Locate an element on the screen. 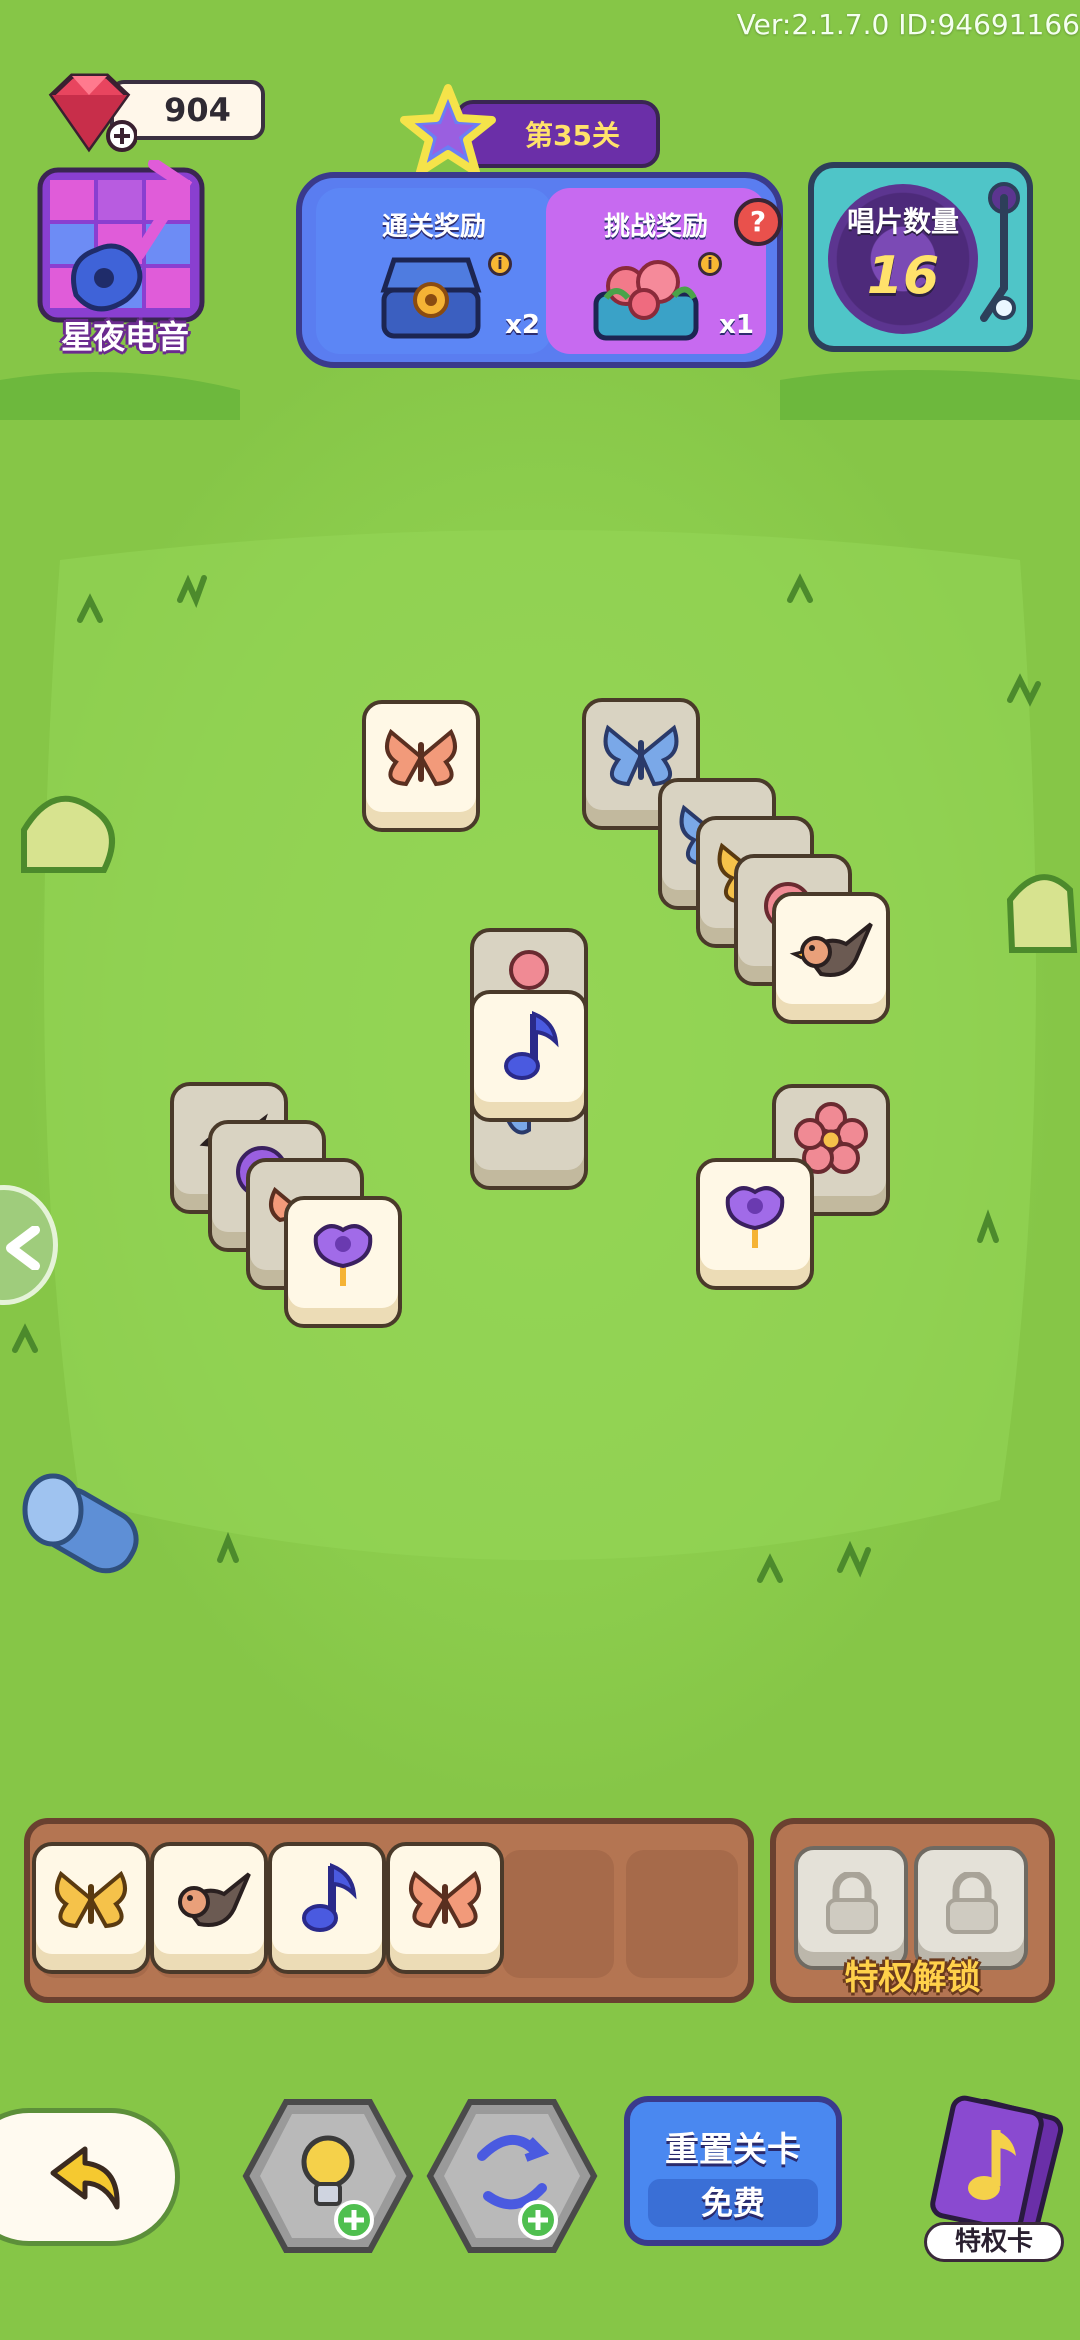  clear-reward: 通关奖励 i x2 is located at coordinates (434, 271).